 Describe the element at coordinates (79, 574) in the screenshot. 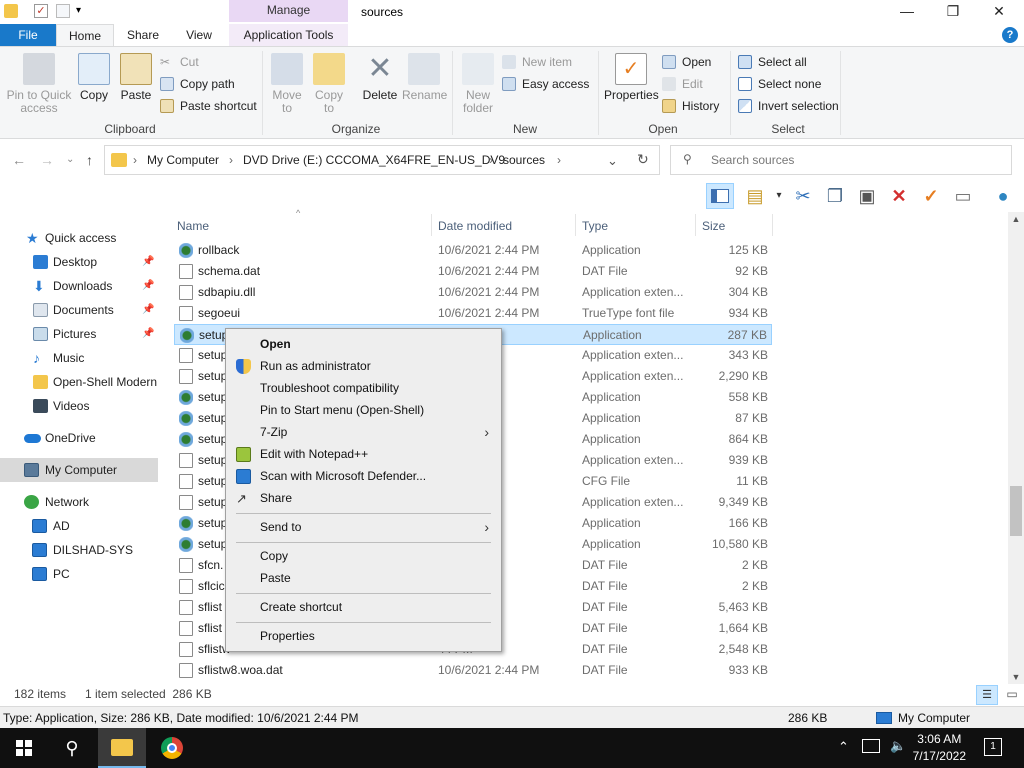

I see `nav-pc: PC` at that location.